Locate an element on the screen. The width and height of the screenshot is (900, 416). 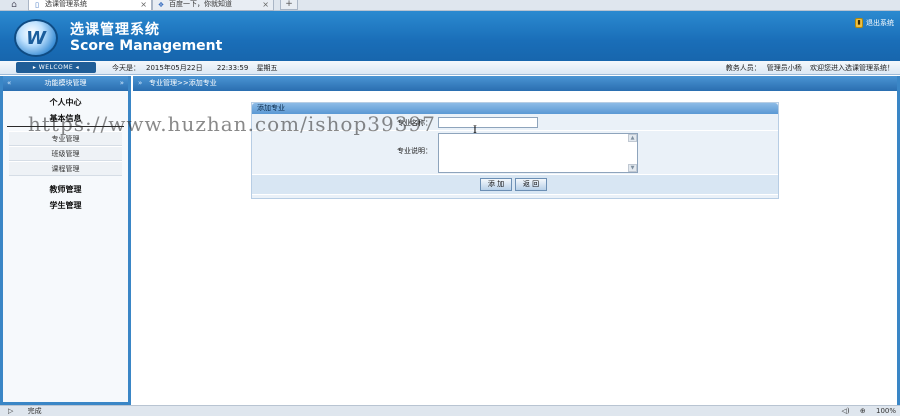
back-button: 返 回 is located at coordinates (531, 184).